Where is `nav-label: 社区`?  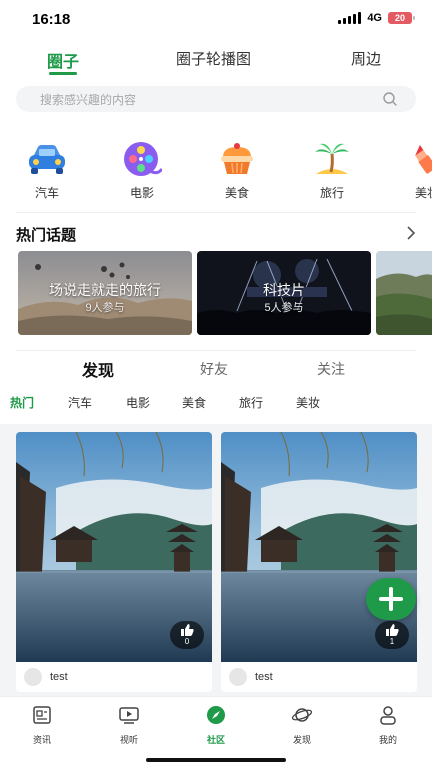
nav-label: 社区 is located at coordinates (215, 740).